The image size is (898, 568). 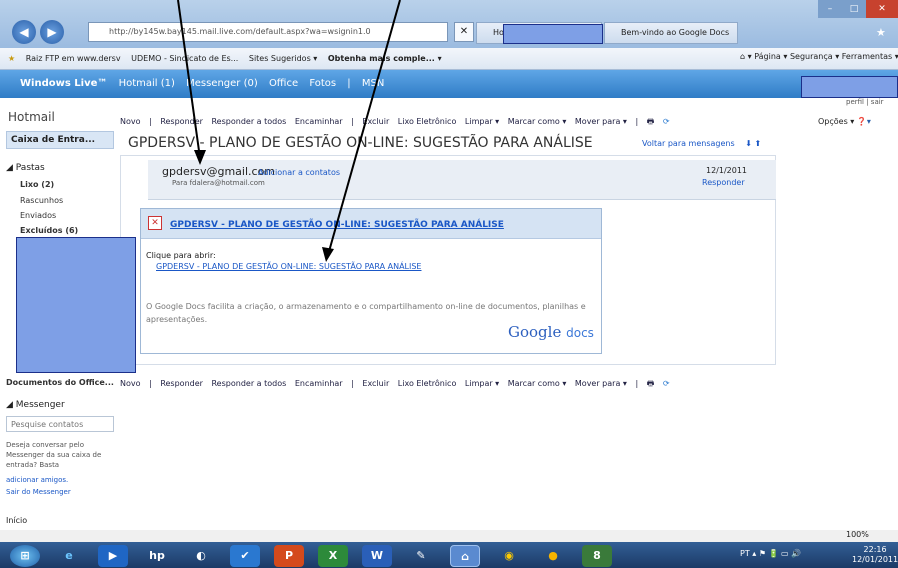 I want to click on excel-icon: X, so click(x=333, y=556).